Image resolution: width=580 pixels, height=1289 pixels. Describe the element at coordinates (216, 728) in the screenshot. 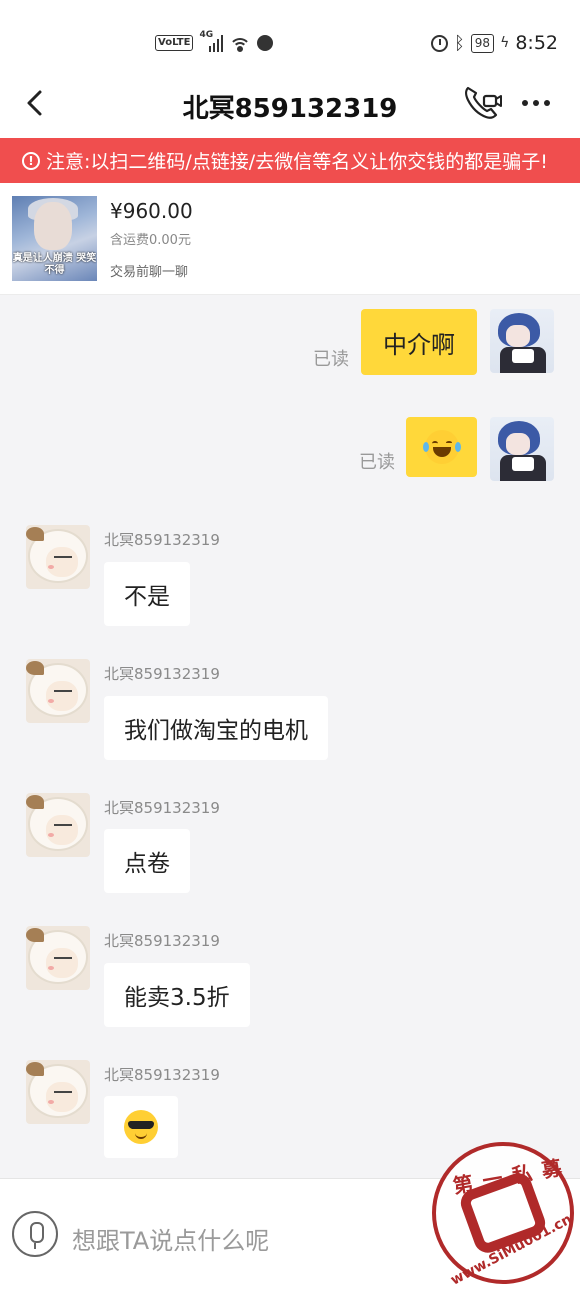

I see `message-bubble: 我们做淘宝的电机` at that location.